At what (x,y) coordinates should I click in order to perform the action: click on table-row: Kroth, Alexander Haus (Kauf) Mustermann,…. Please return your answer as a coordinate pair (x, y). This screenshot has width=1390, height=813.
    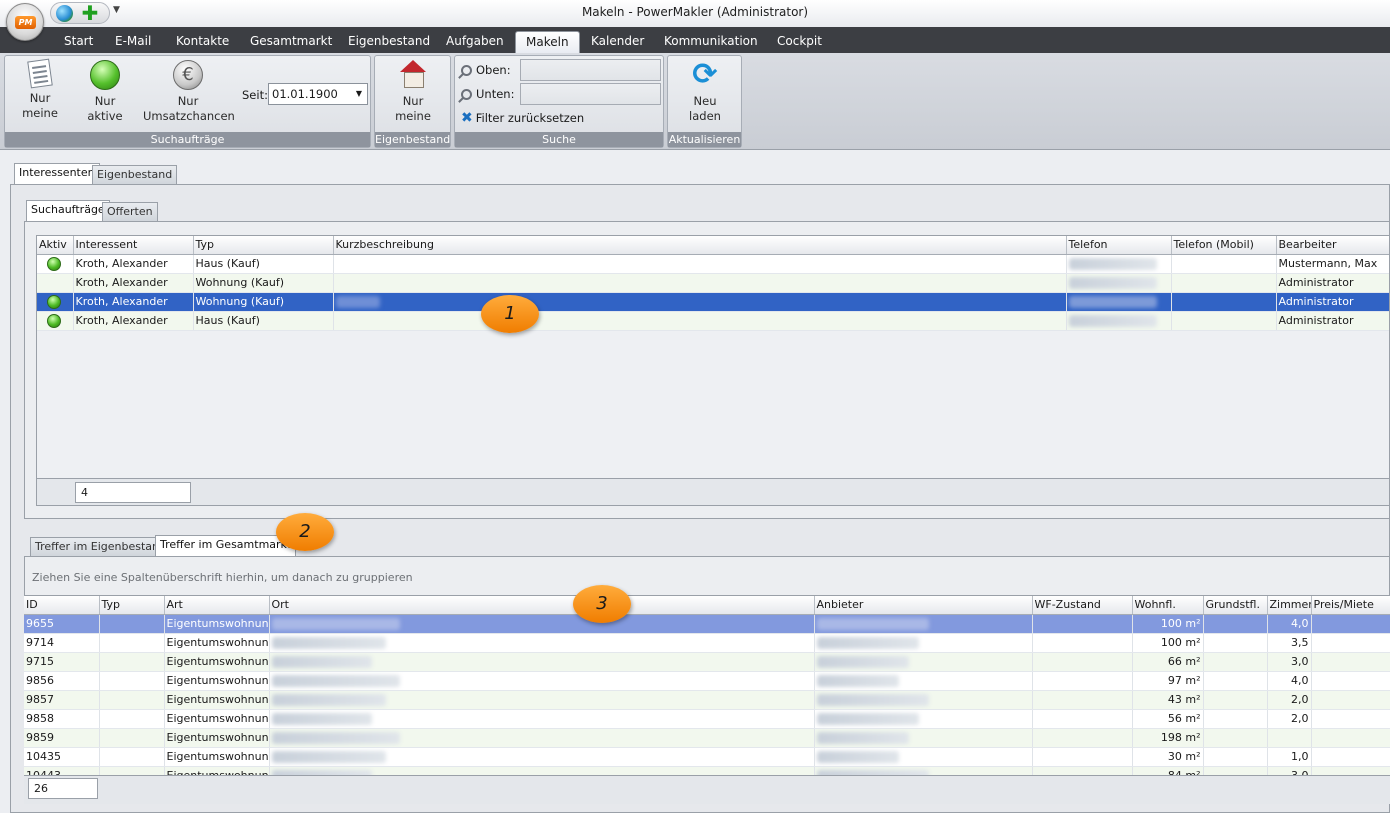
    Looking at the image, I should click on (713, 264).